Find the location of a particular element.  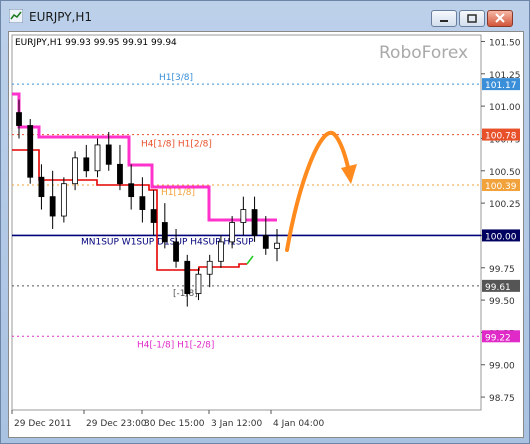

red-trail-line is located at coordinates (129, 210).